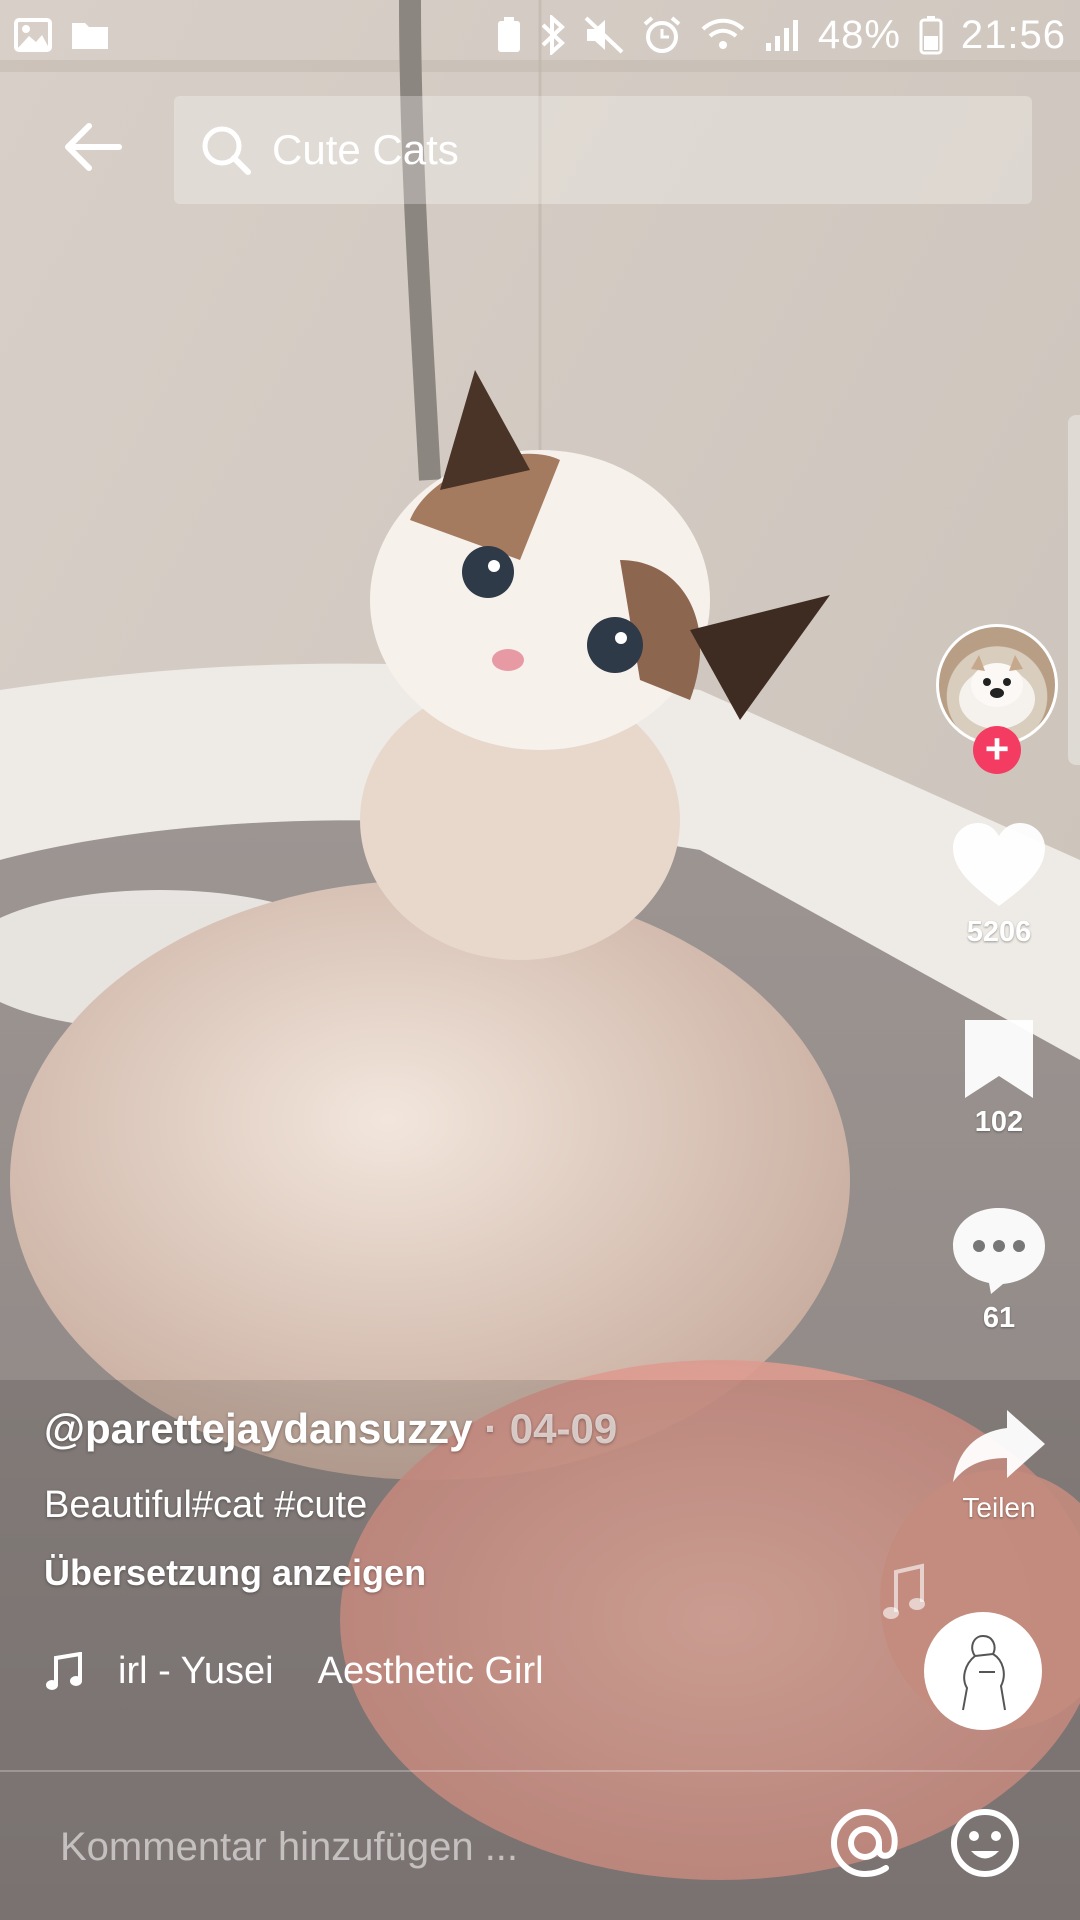 This screenshot has width=1080, height=1920. Describe the element at coordinates (662, 35) in the screenshot. I see `alarm-icon` at that location.